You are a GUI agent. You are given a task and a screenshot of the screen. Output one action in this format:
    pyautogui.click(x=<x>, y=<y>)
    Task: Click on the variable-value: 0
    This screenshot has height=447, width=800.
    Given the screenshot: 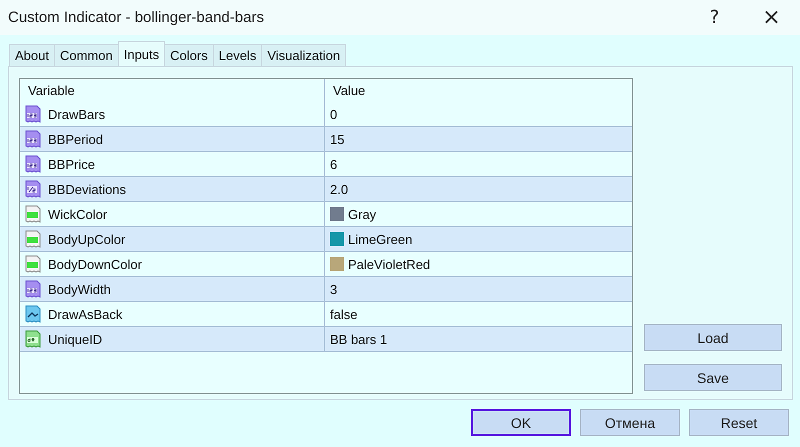 What is the action you would take?
    pyautogui.click(x=334, y=114)
    